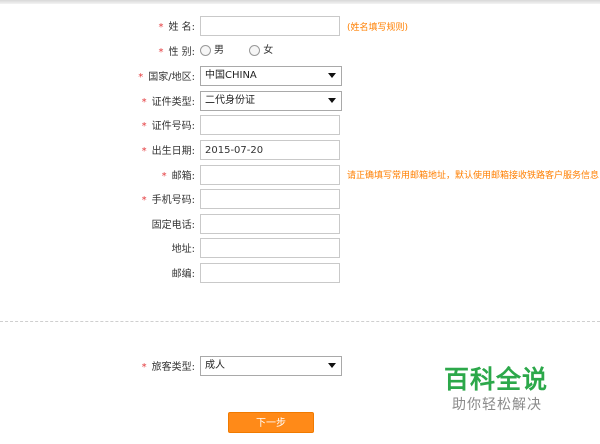  What do you see at coordinates (168, 200) in the screenshot?
I see `mobile-label: * 手机号码:` at bounding box center [168, 200].